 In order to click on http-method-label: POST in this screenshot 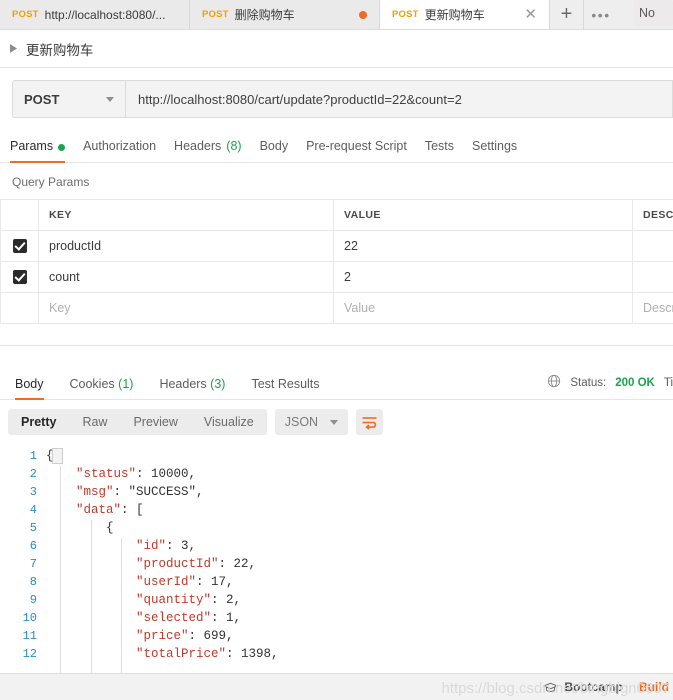, I will do `click(42, 99)`.